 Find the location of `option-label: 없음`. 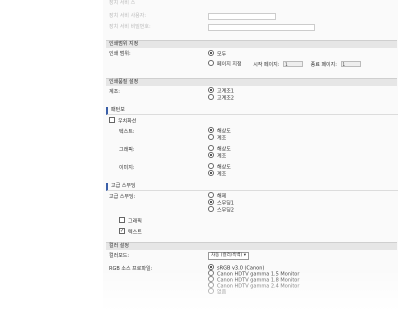

option-label: 없음 is located at coordinates (222, 292).